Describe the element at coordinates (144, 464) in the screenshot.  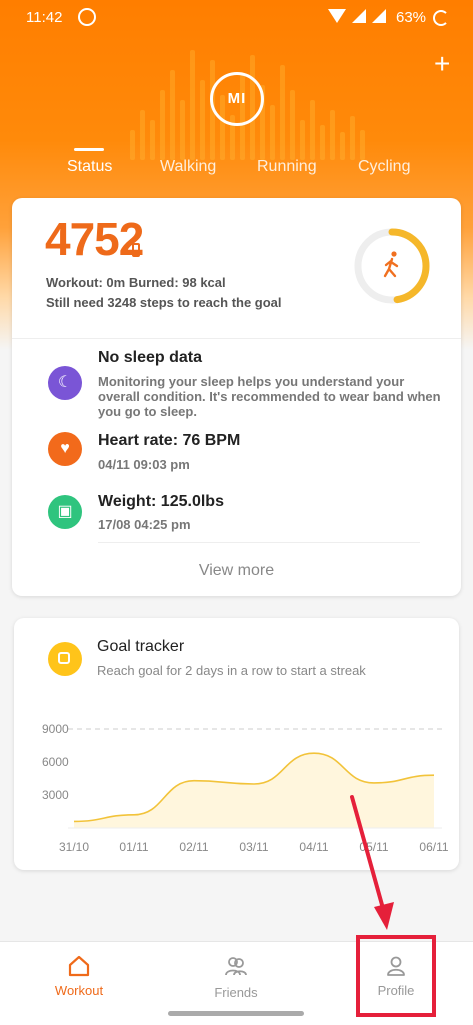
I see `heart-rate-time: 04/11 09:03 pm` at that location.